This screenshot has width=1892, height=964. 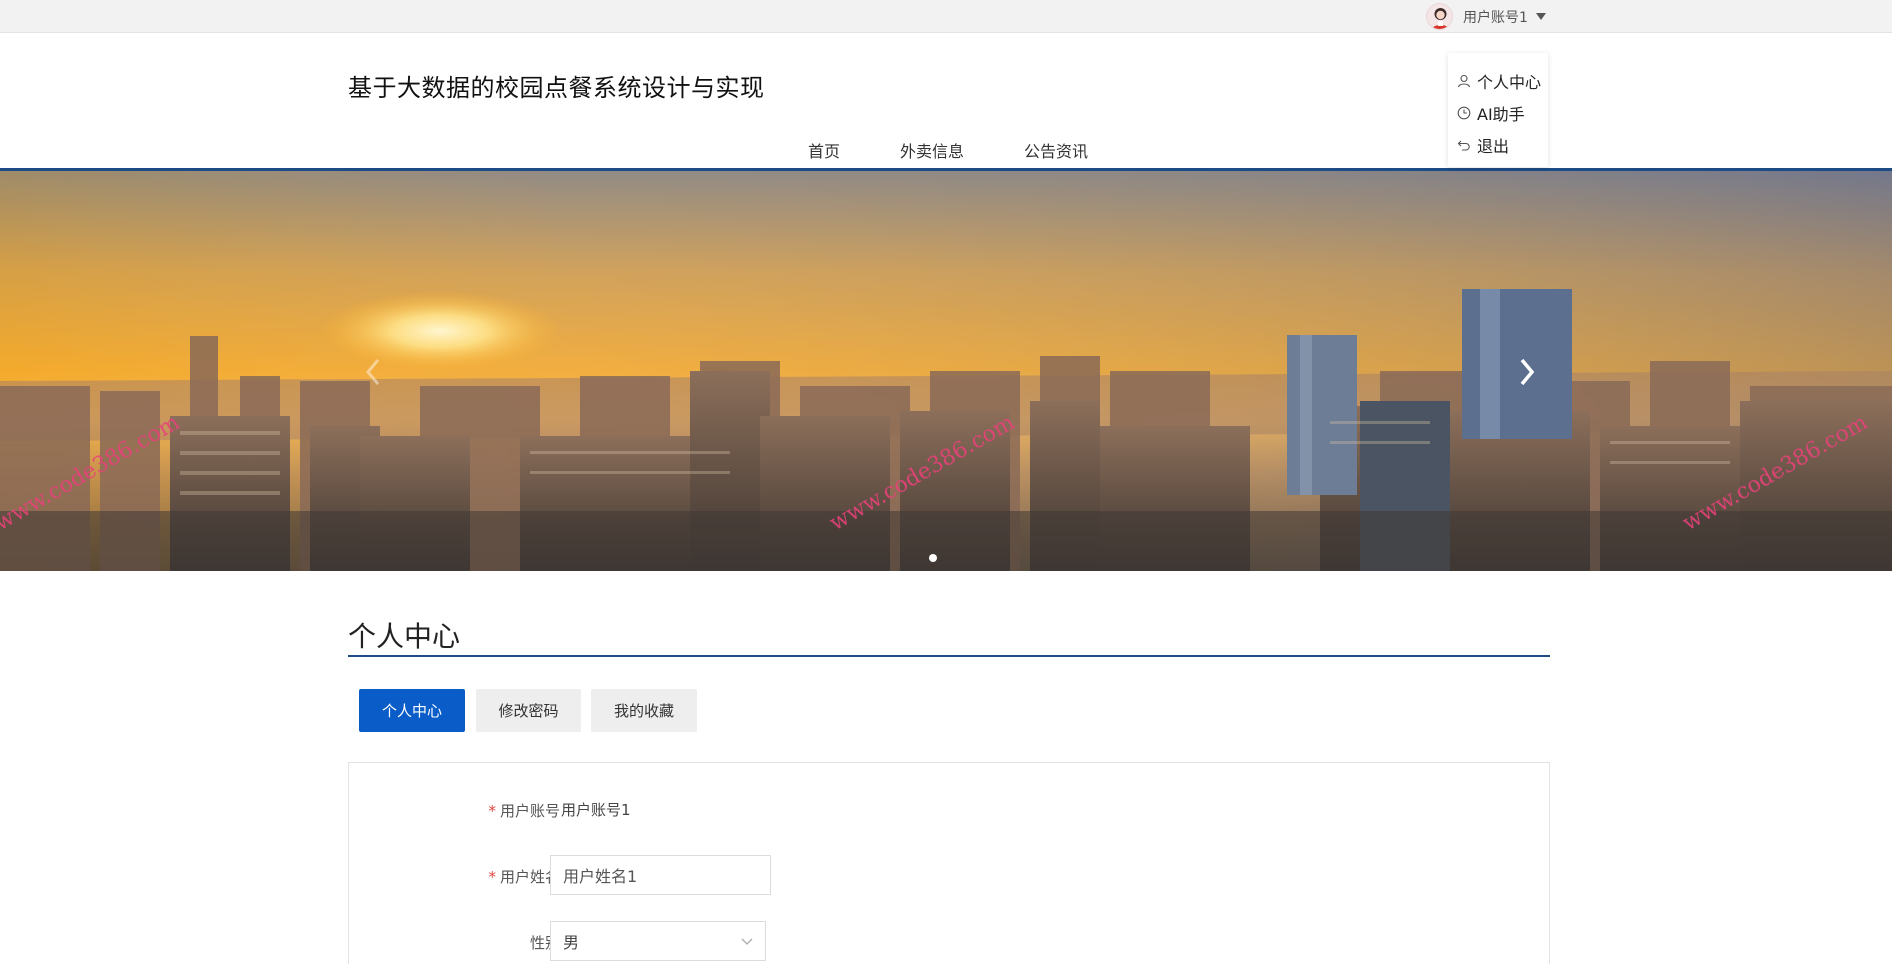 What do you see at coordinates (932, 150) in the screenshot?
I see `nav-item-takeout: 外卖信息` at bounding box center [932, 150].